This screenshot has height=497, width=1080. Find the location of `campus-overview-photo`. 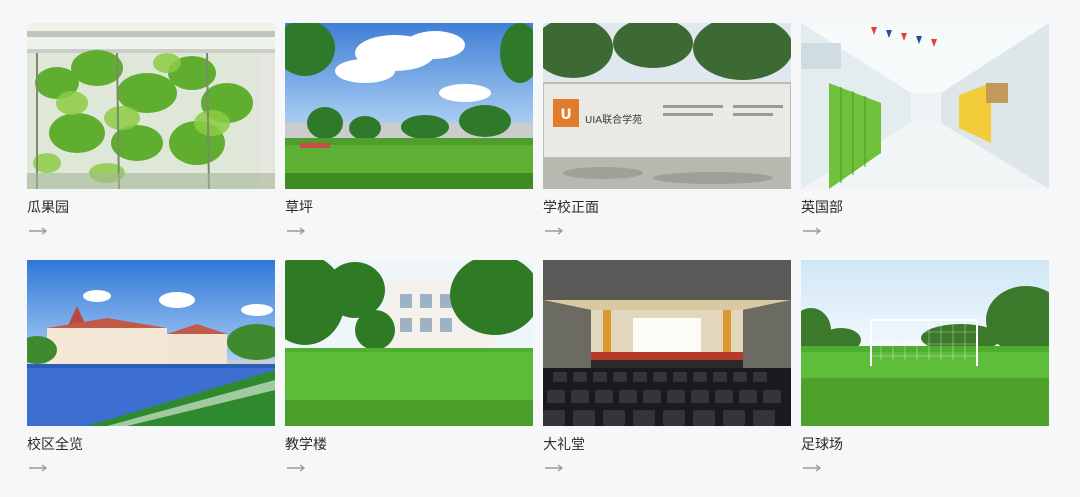

campus-overview-photo is located at coordinates (151, 343).